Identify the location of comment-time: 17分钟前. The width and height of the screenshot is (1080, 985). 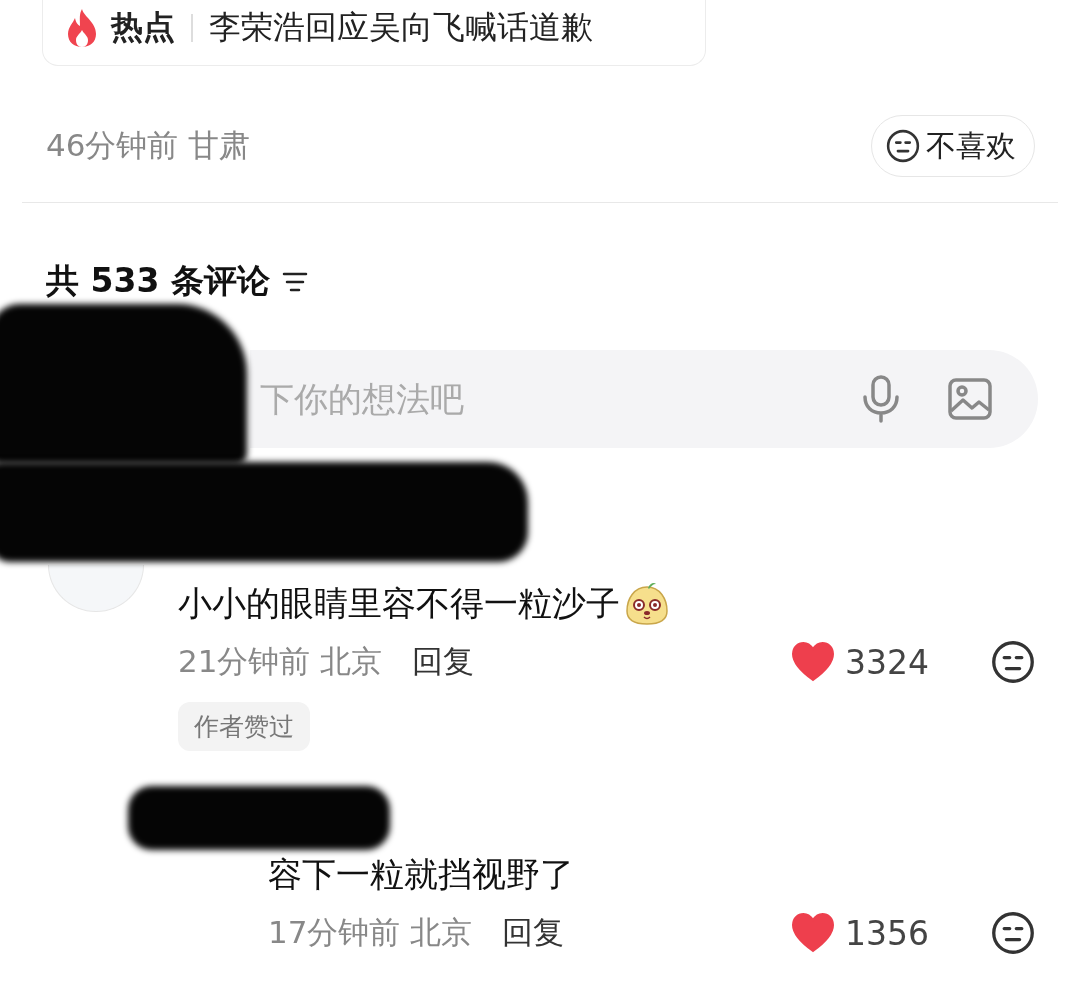
(334, 932).